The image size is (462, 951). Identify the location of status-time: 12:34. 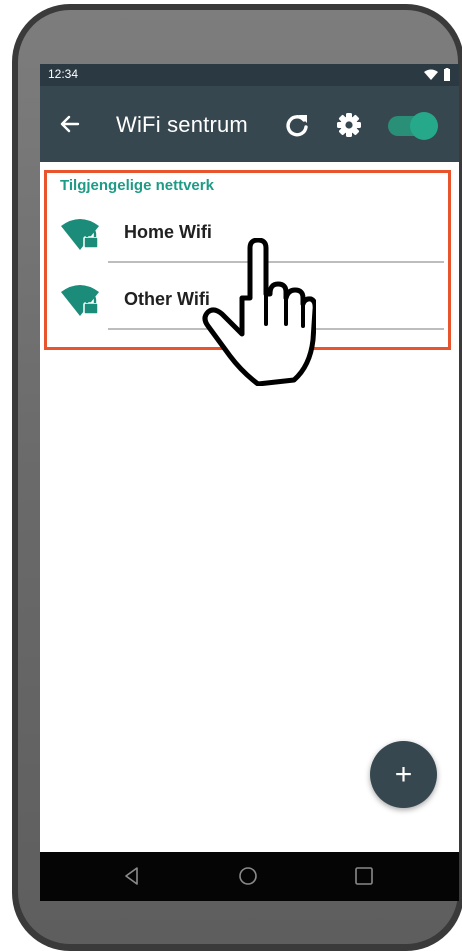
(63, 74).